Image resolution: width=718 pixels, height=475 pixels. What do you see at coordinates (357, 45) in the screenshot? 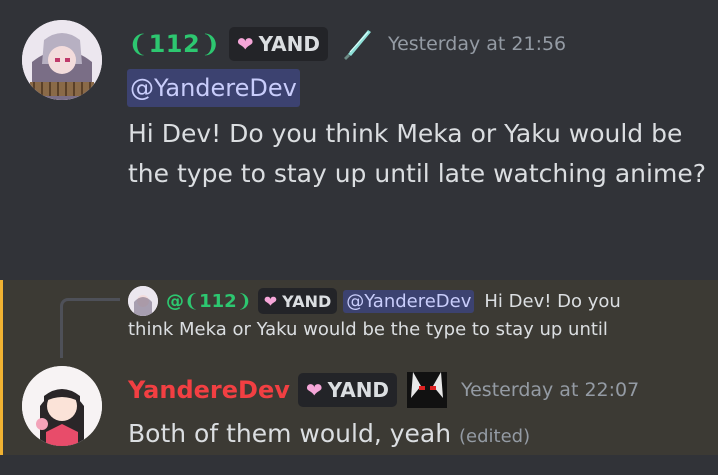
I see `knife-icon` at bounding box center [357, 45].